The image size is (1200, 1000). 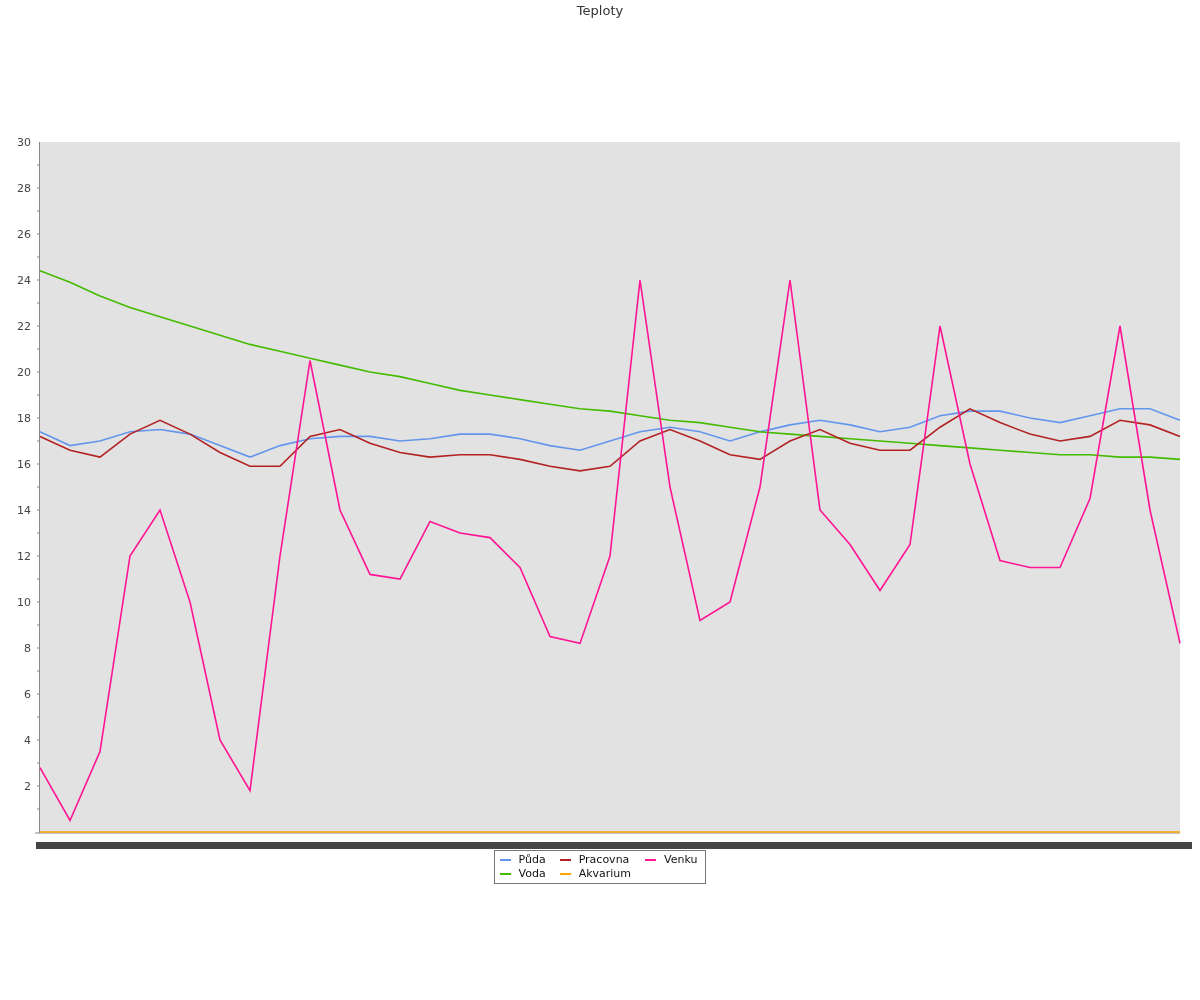 What do you see at coordinates (24, 418) in the screenshot?
I see `y-tick-label: 18` at bounding box center [24, 418].